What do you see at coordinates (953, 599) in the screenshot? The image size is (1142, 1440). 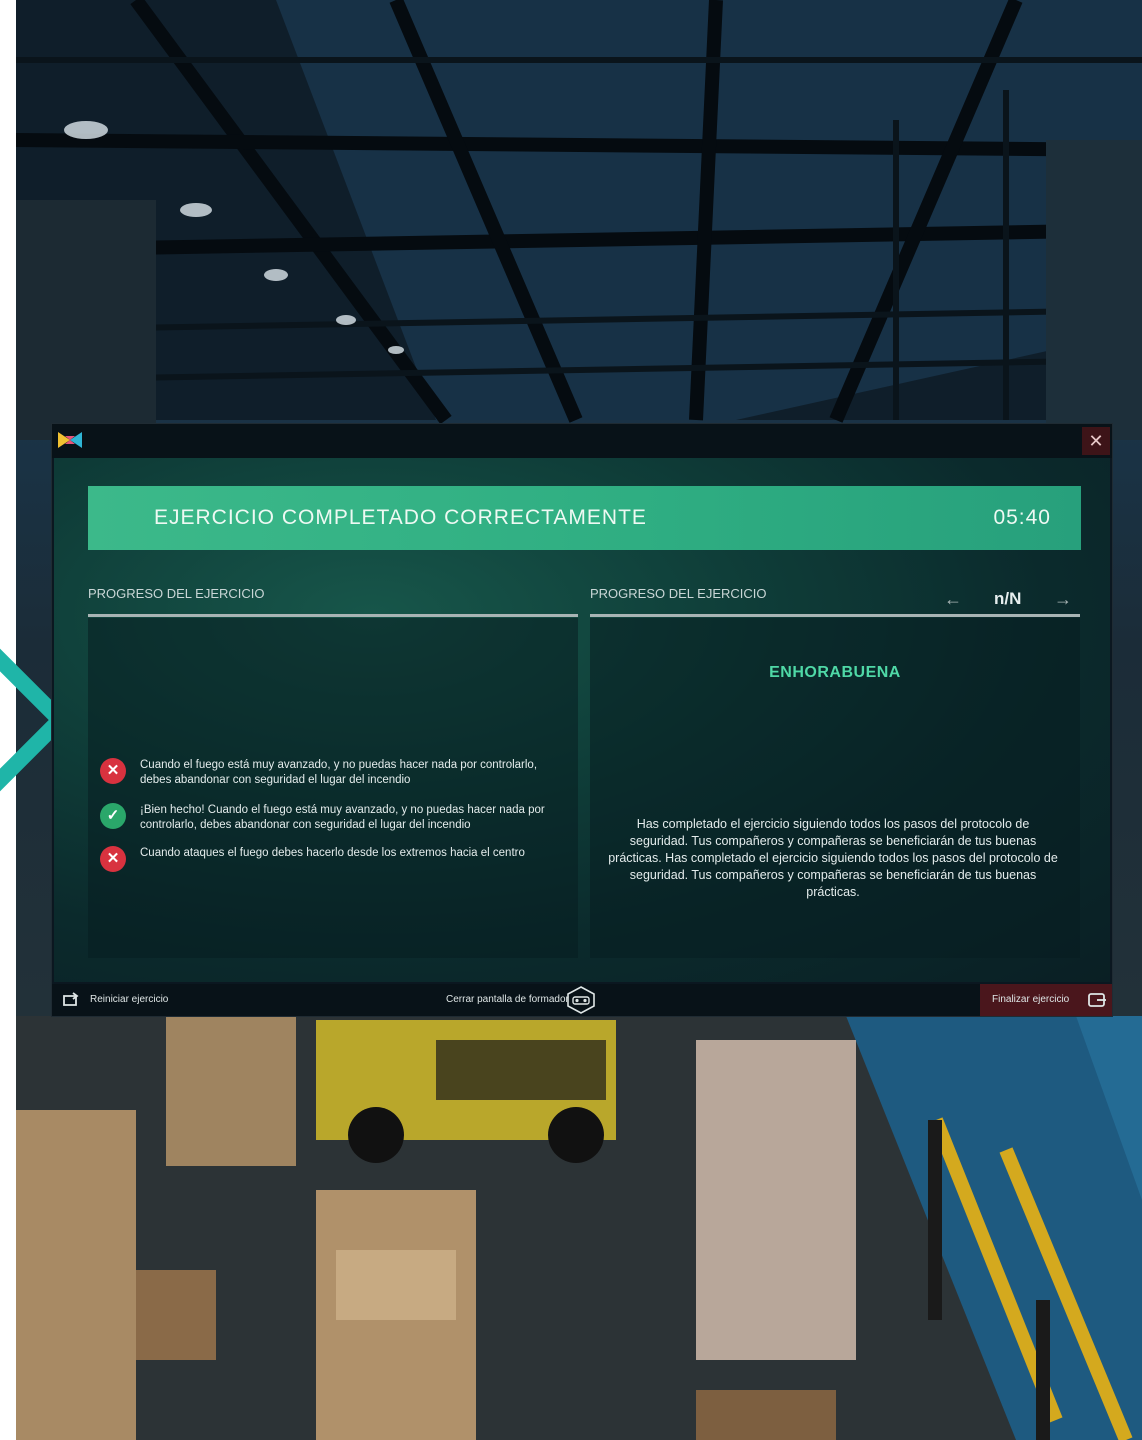 I see `arrow-left-icon: ←` at bounding box center [953, 599].